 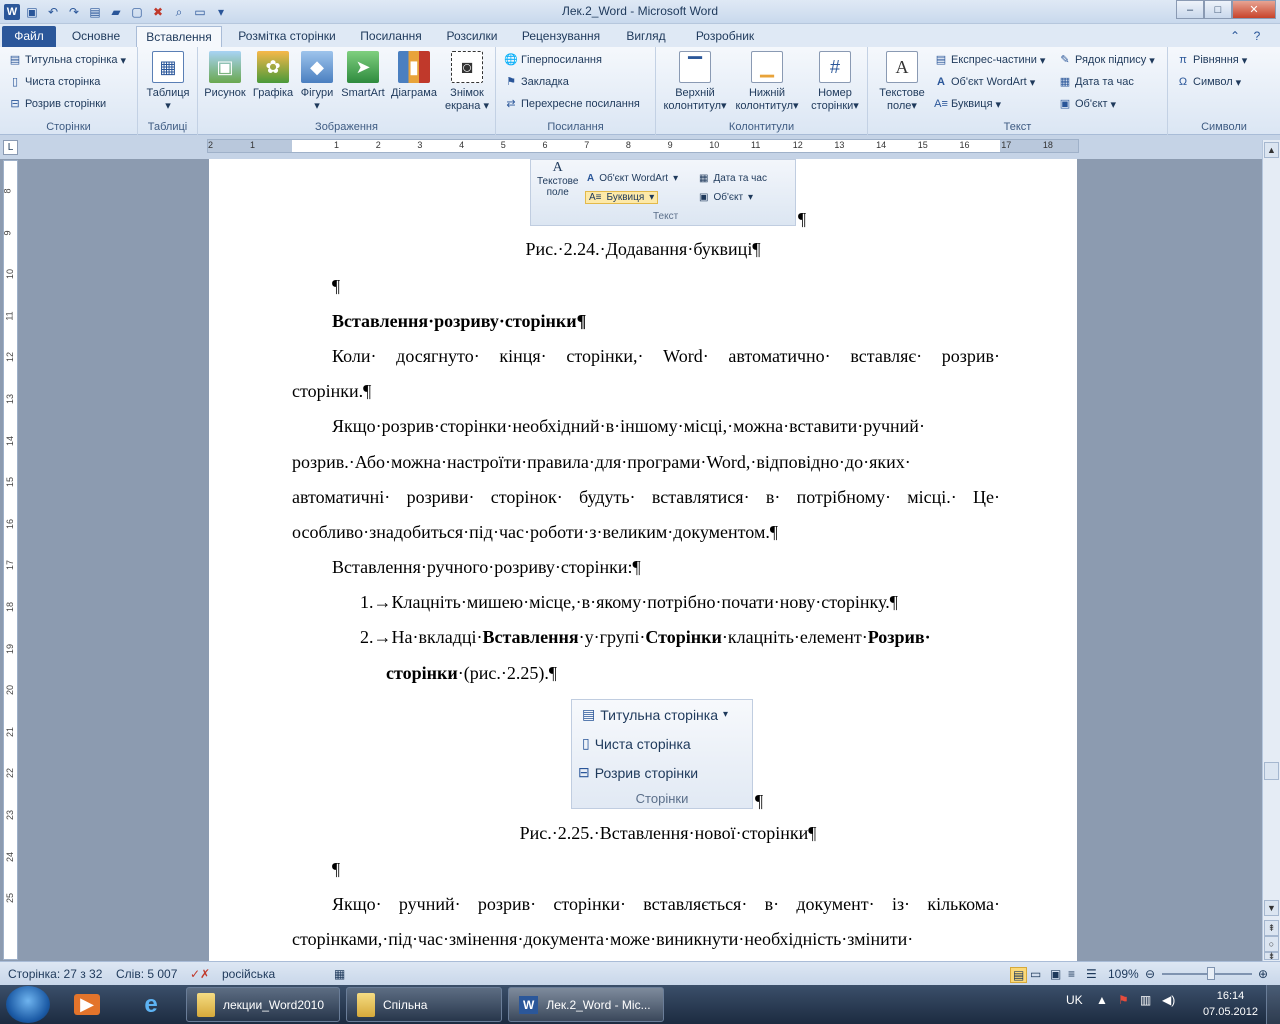 I want to click on signature-line-button: ✎ Рядок підпису ▾, so click(x=1106, y=60).